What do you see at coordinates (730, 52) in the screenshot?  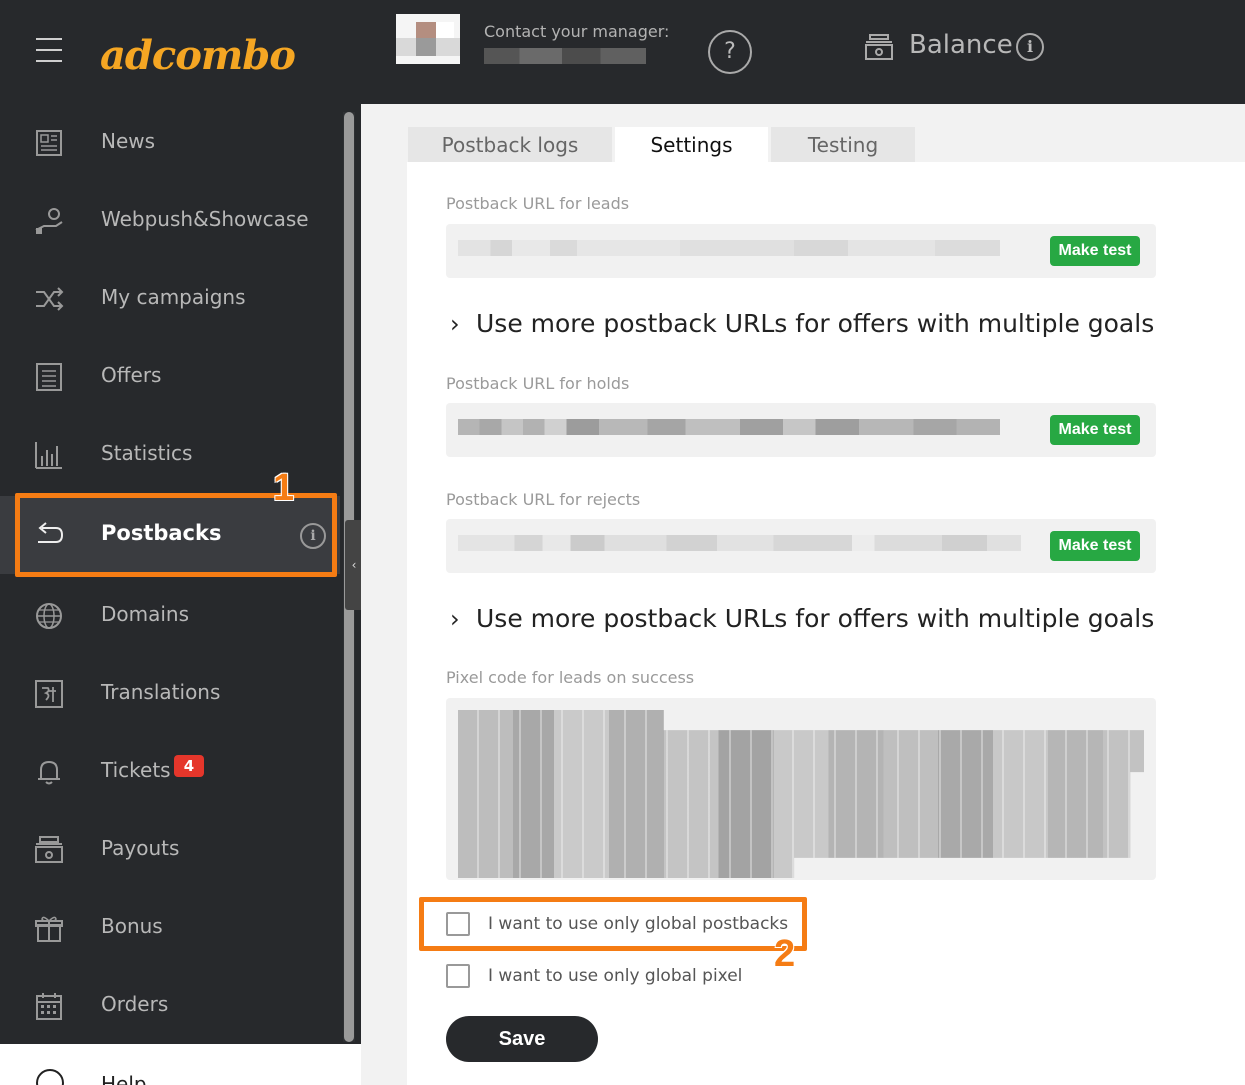 I see `help-question-icon: ?` at bounding box center [730, 52].